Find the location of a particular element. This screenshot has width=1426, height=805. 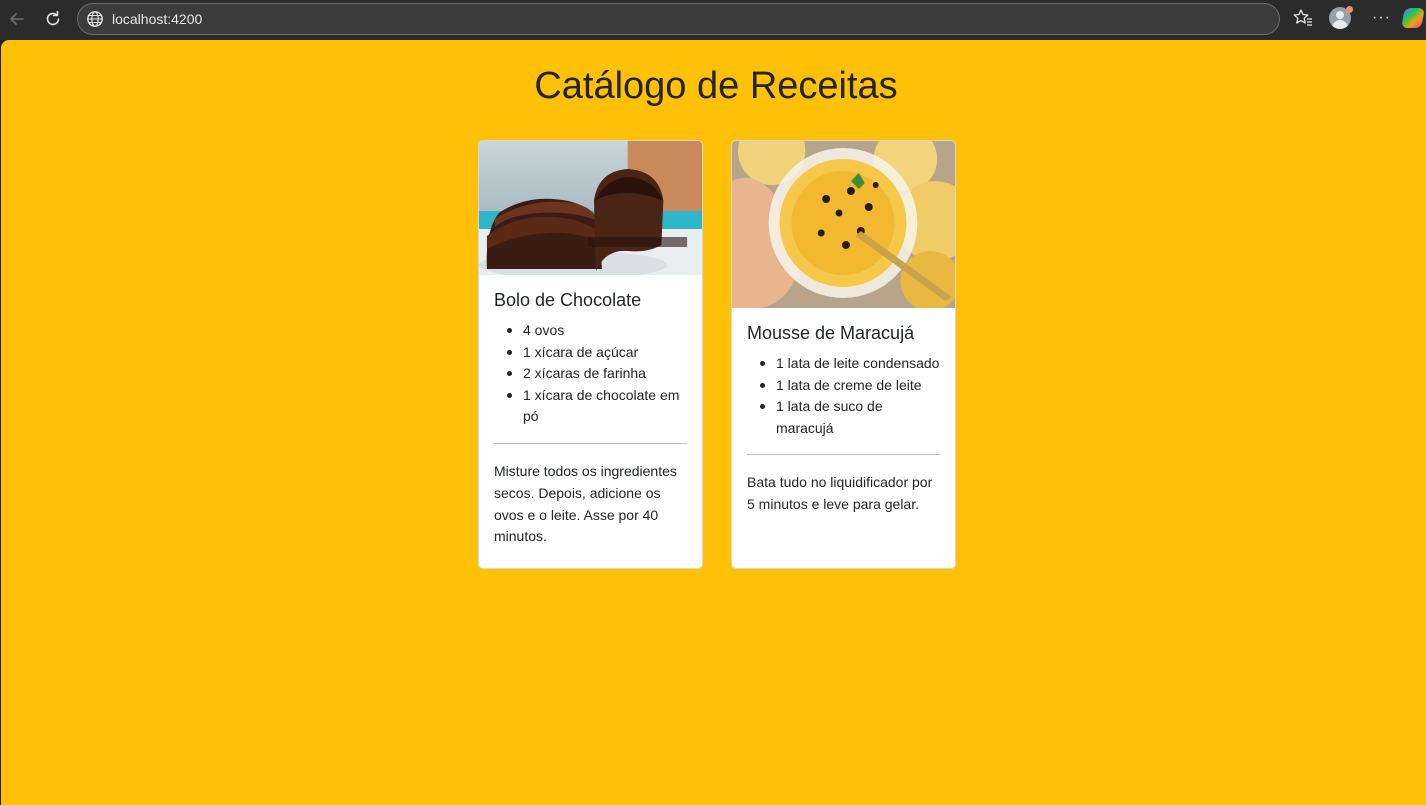

recipe-title: Mousse de Maracujá is located at coordinates (831, 333).